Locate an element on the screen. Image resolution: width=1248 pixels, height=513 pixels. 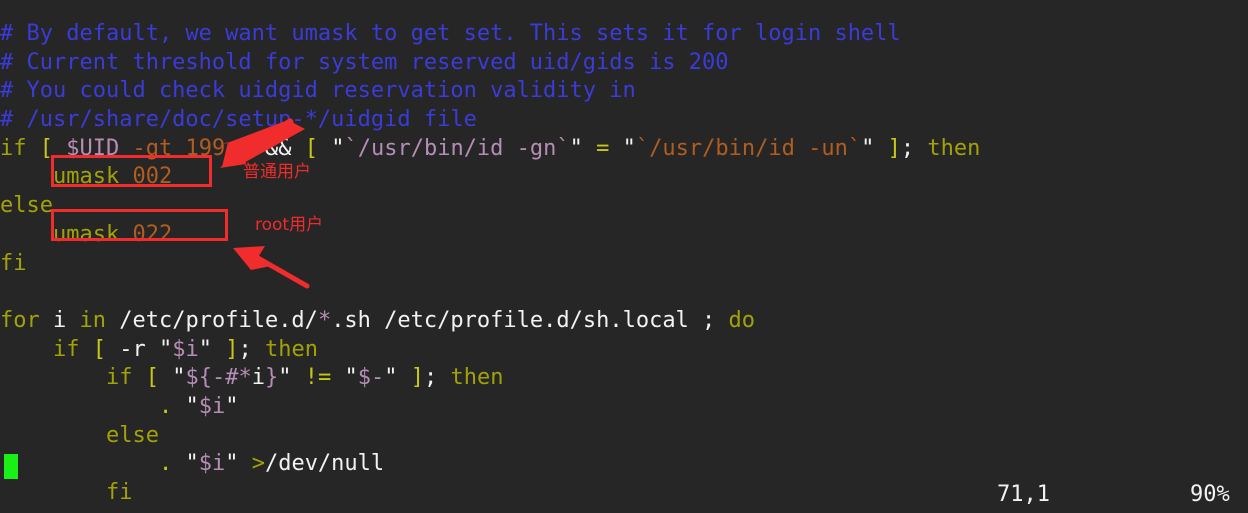
code-token: = is located at coordinates (603, 148).